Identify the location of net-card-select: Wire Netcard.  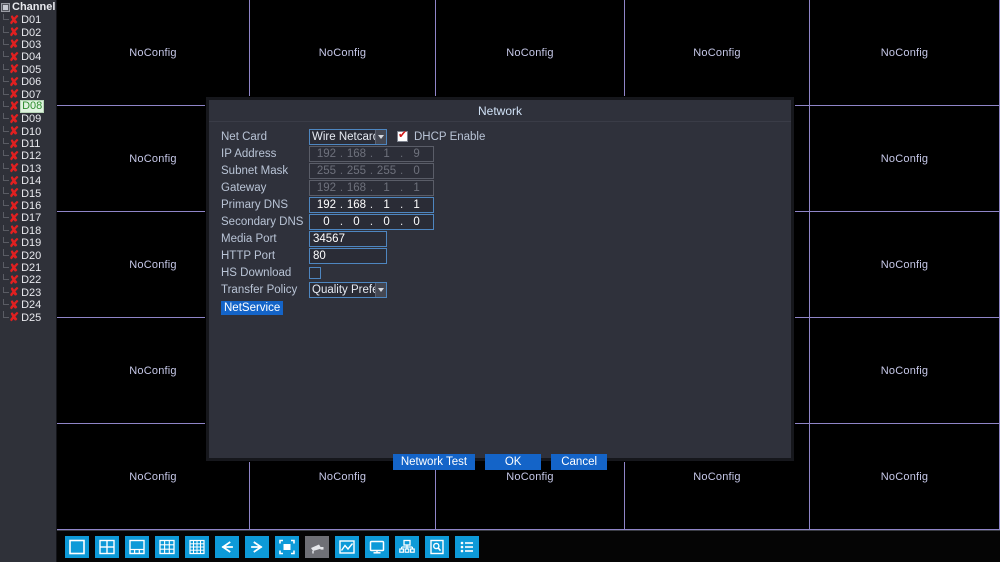
(348, 136).